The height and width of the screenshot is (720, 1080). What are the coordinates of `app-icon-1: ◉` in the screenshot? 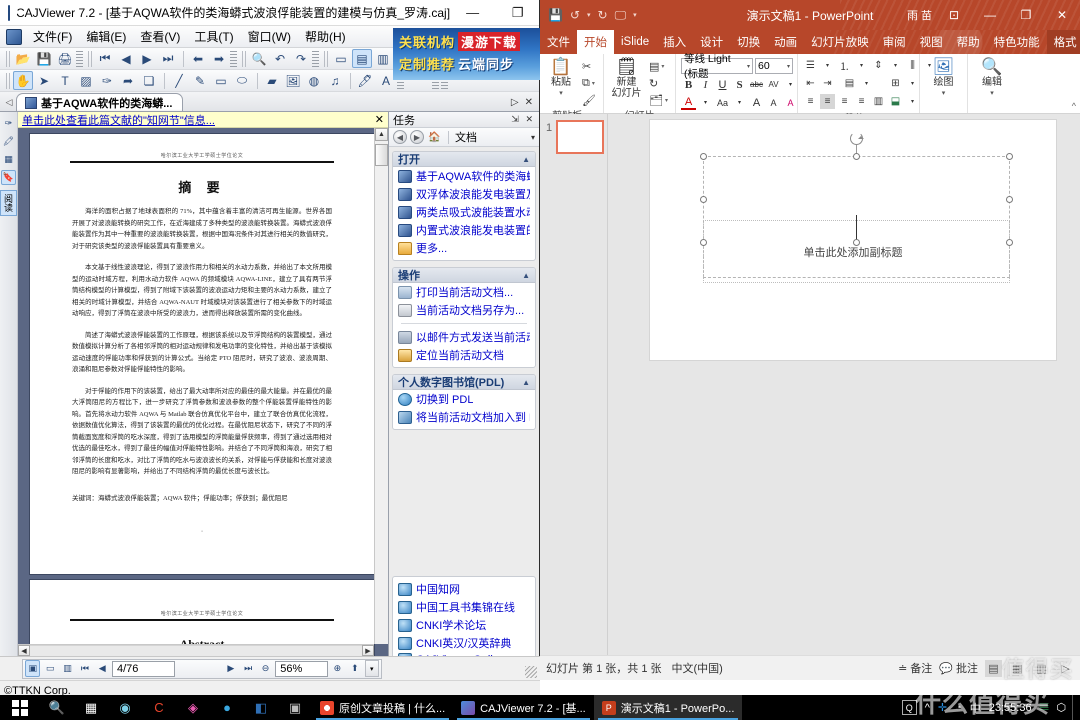 It's located at (125, 707).